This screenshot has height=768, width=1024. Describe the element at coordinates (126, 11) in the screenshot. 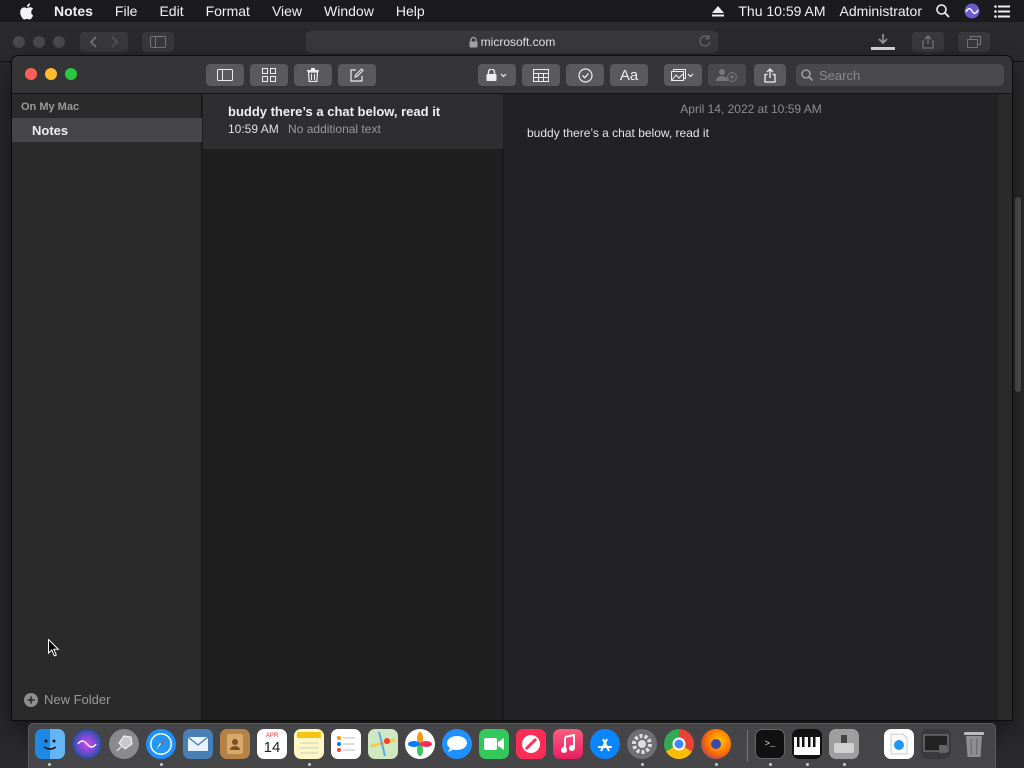

I see `menu-file: File` at that location.